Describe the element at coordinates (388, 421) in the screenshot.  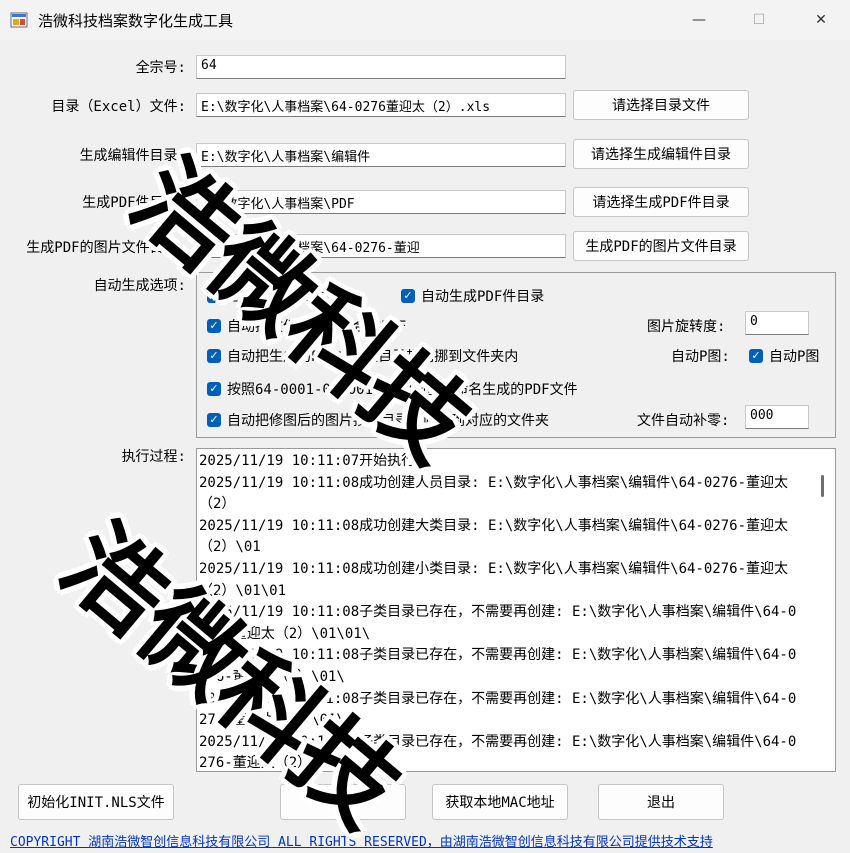
I see `move-images-label: 自动把修图后的图片按照目录规则挪到对应的文件夹` at that location.